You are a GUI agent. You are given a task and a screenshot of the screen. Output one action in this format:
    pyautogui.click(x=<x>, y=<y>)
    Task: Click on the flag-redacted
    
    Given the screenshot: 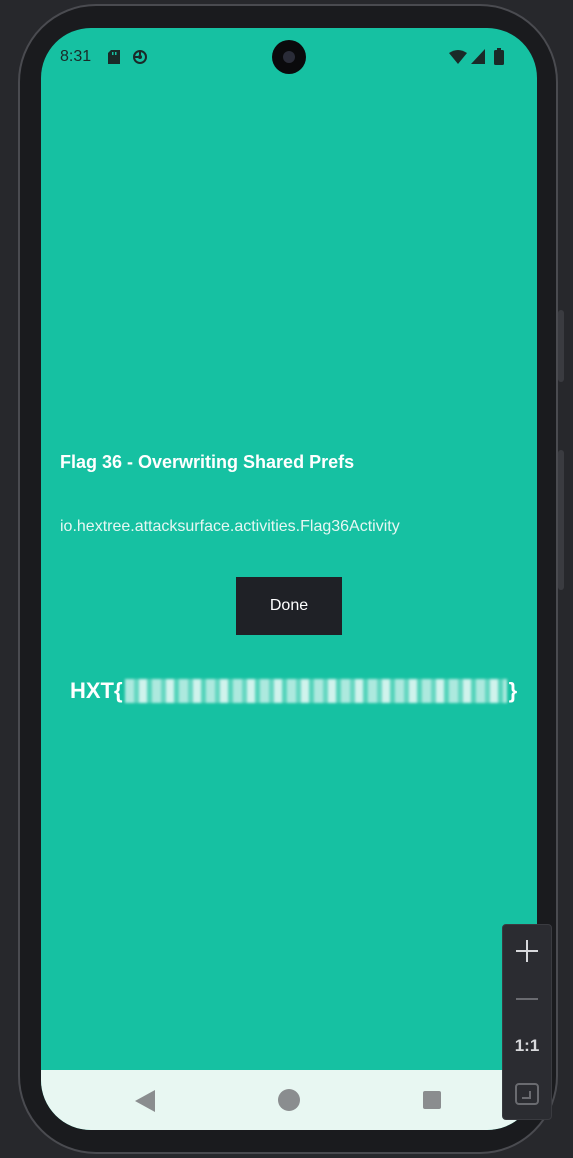 What is the action you would take?
    pyautogui.click(x=315, y=691)
    